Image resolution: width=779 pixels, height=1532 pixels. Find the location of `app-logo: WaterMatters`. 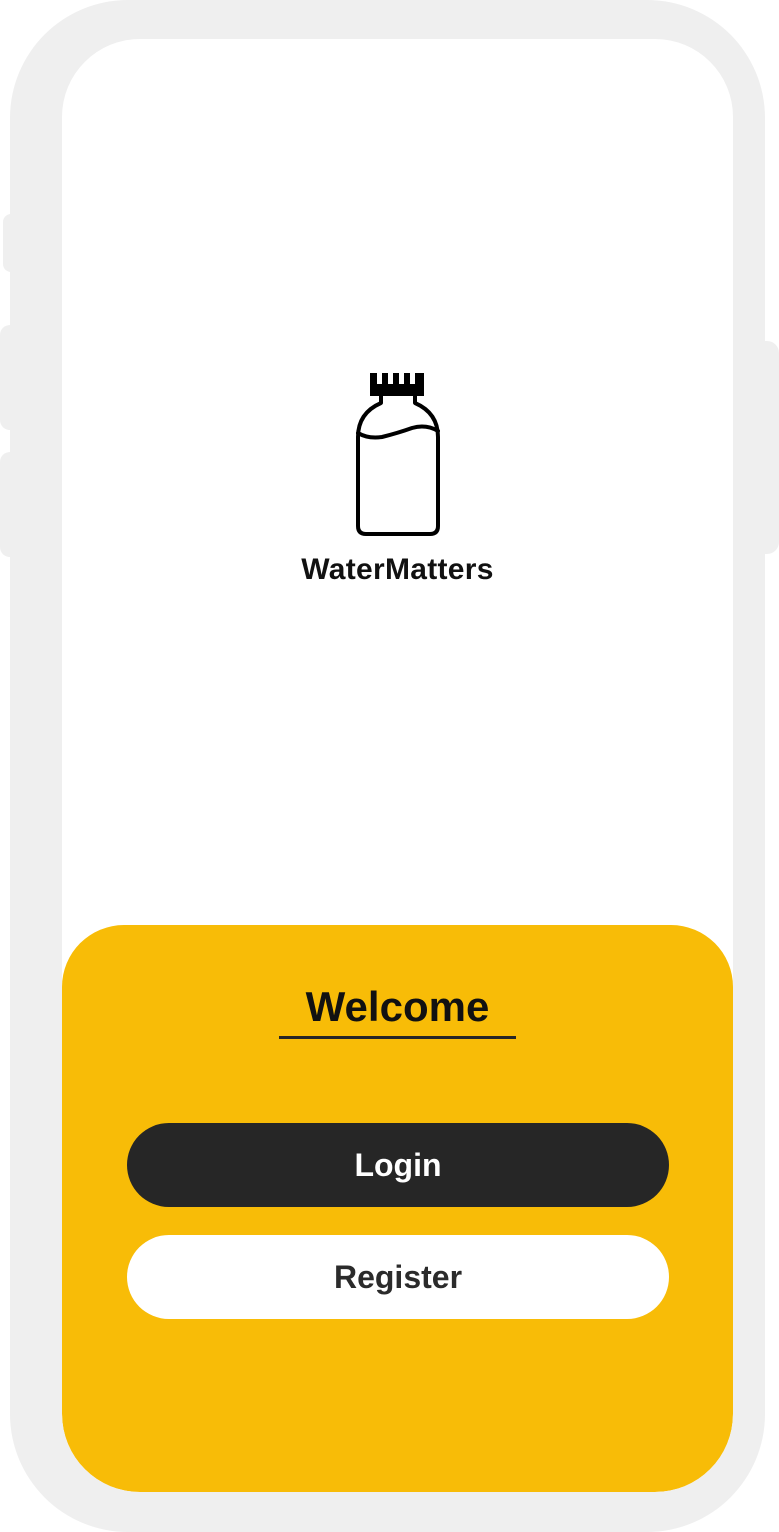

app-logo: WaterMatters is located at coordinates (397, 479).